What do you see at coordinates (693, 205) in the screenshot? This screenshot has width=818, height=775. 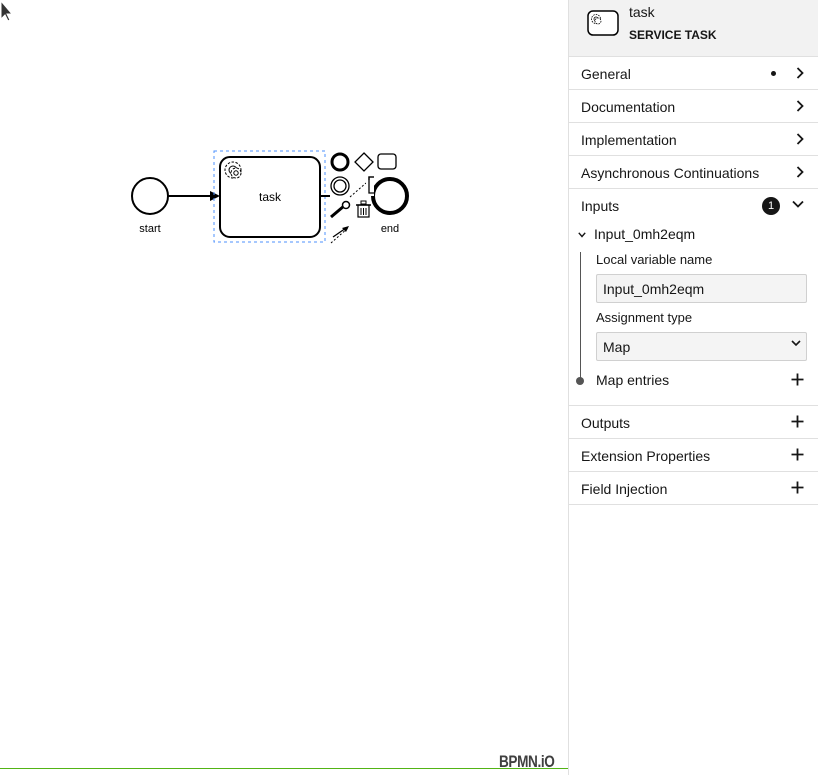 I see `group-inputs-header: Inputs 1` at bounding box center [693, 205].